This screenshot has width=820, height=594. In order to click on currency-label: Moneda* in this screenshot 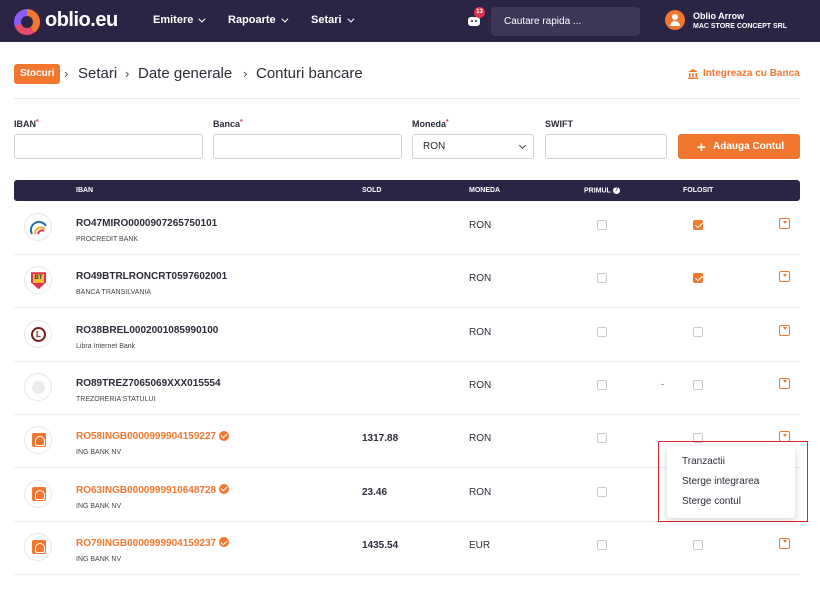, I will do `click(430, 124)`.